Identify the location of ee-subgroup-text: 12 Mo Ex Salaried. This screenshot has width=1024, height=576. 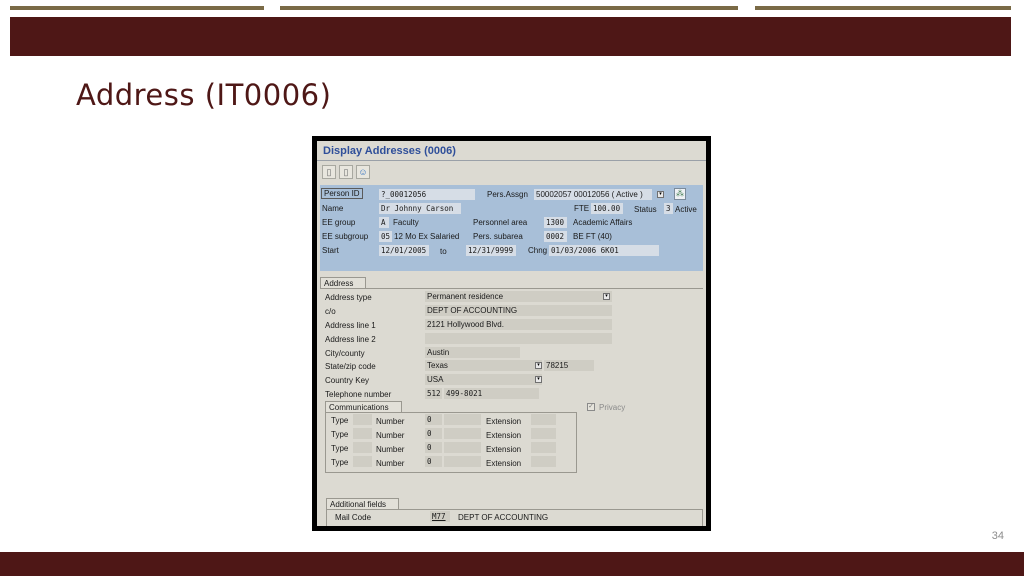
(427, 236).